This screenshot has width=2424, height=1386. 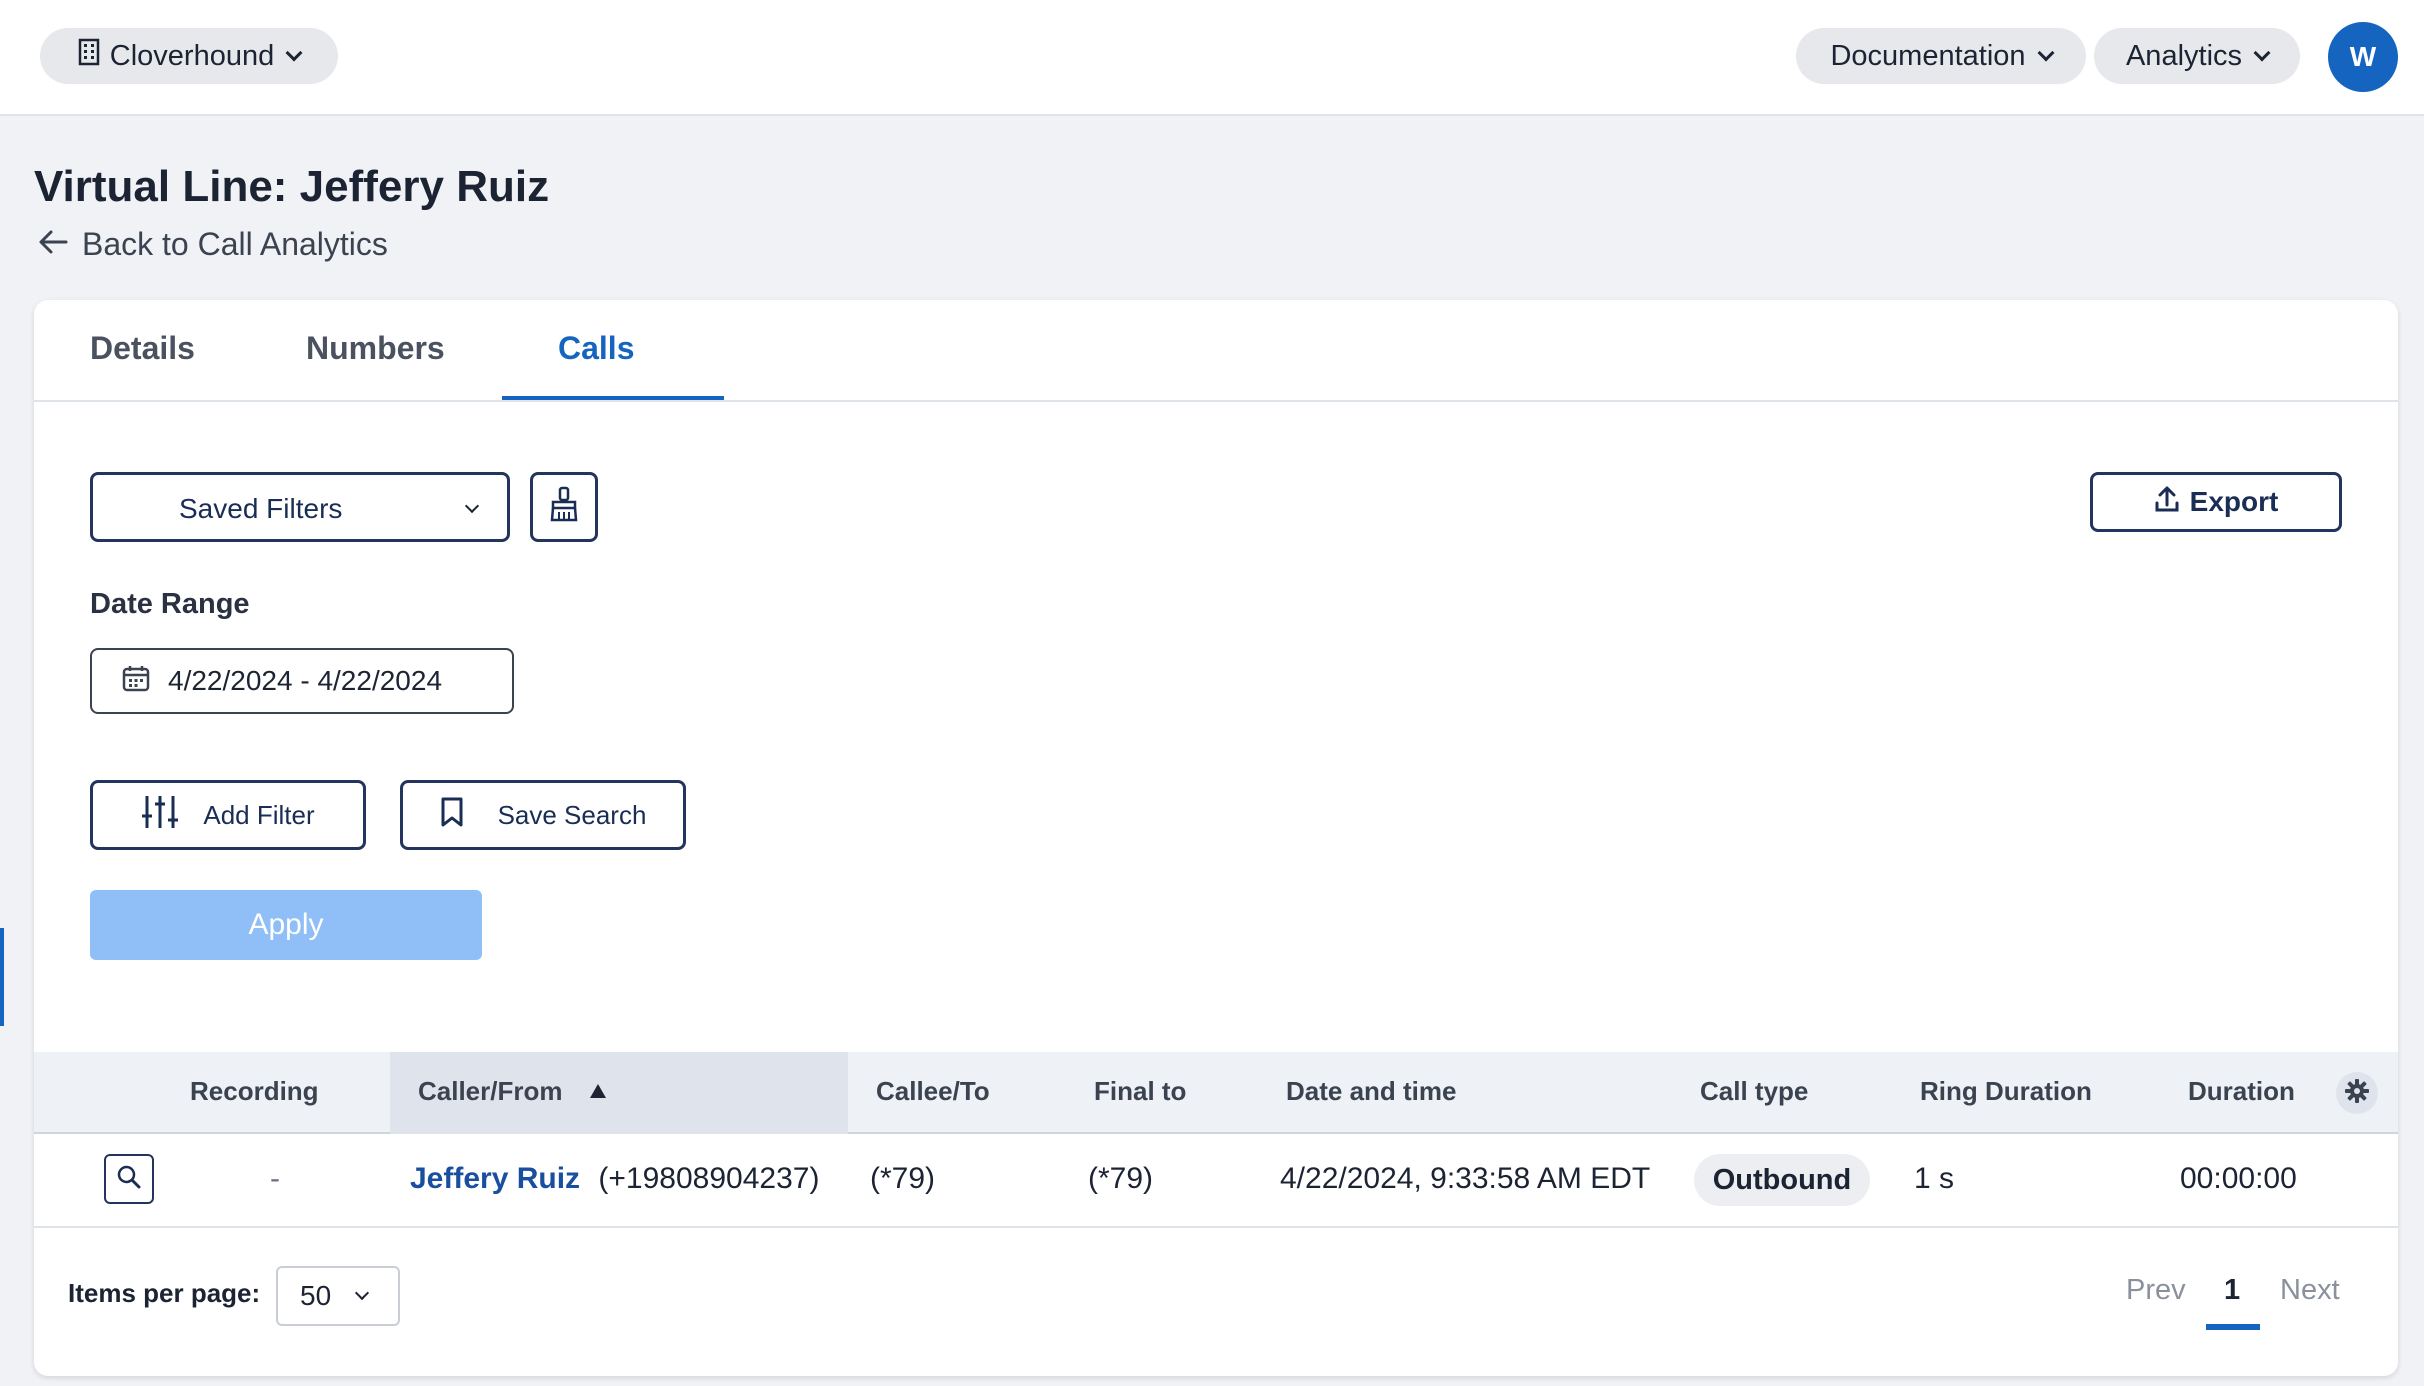 I want to click on save-search-button: Save Search, so click(x=543, y=815).